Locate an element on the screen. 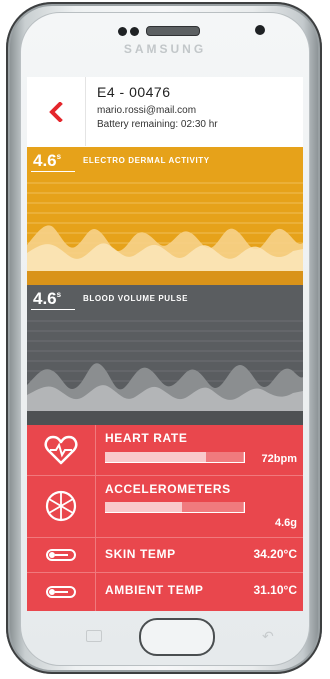 Image resolution: width=330 pixels, height=679 pixels. skin-temp-title: SKIN TEMP is located at coordinates (140, 554).